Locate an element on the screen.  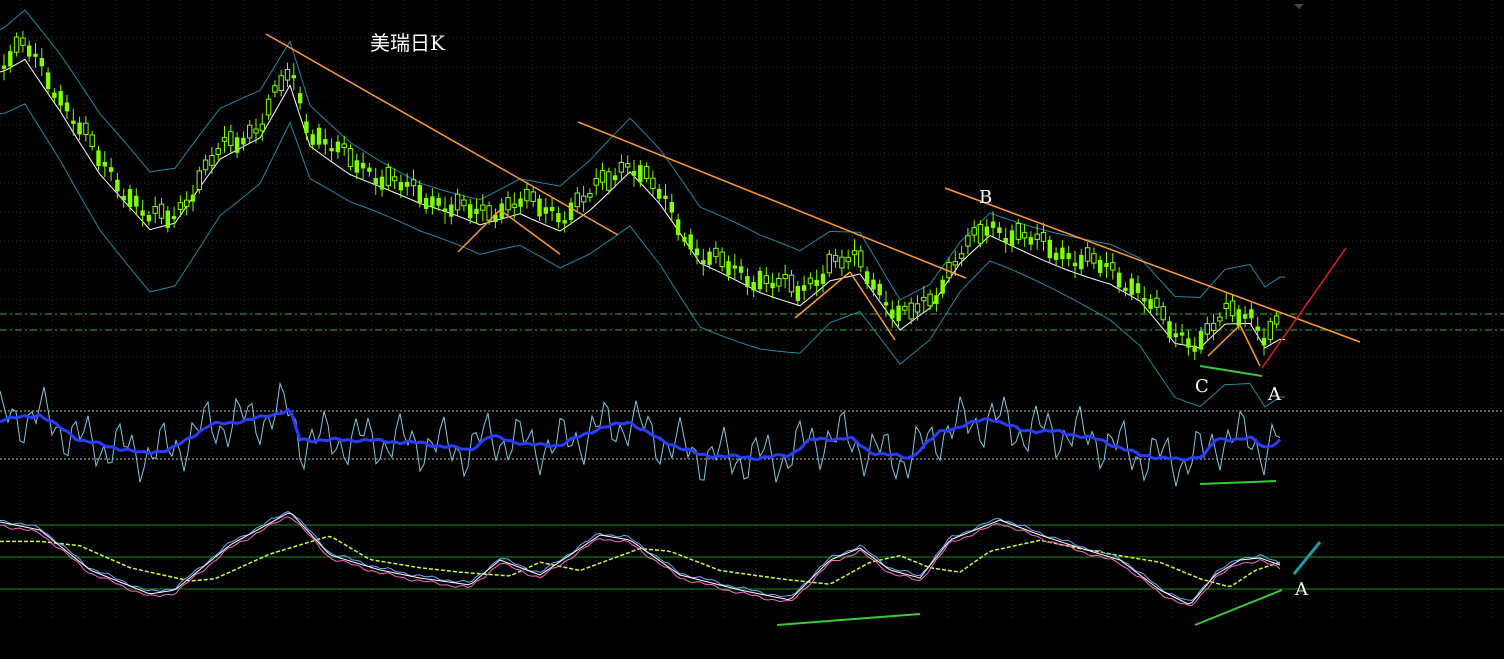
annotation-a-indicator: A is located at coordinates (1301, 589).